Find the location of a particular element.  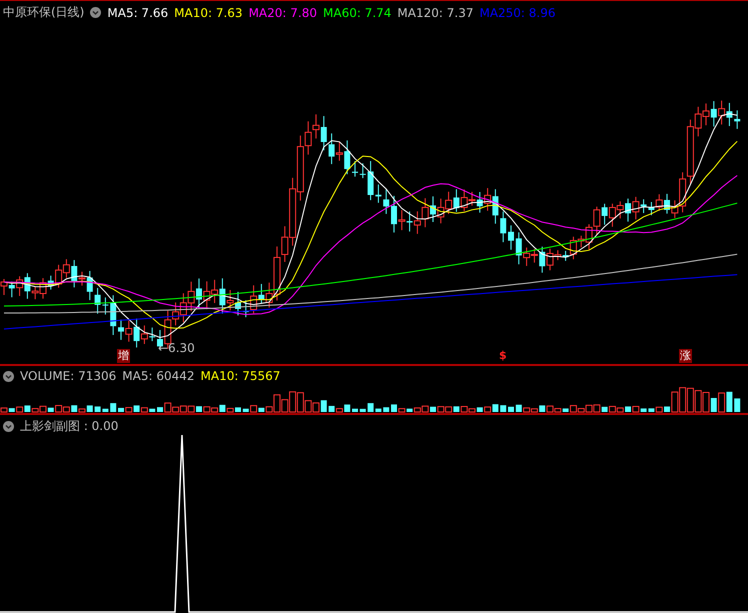

ma-value: MA60: 7.74 is located at coordinates (357, 13).